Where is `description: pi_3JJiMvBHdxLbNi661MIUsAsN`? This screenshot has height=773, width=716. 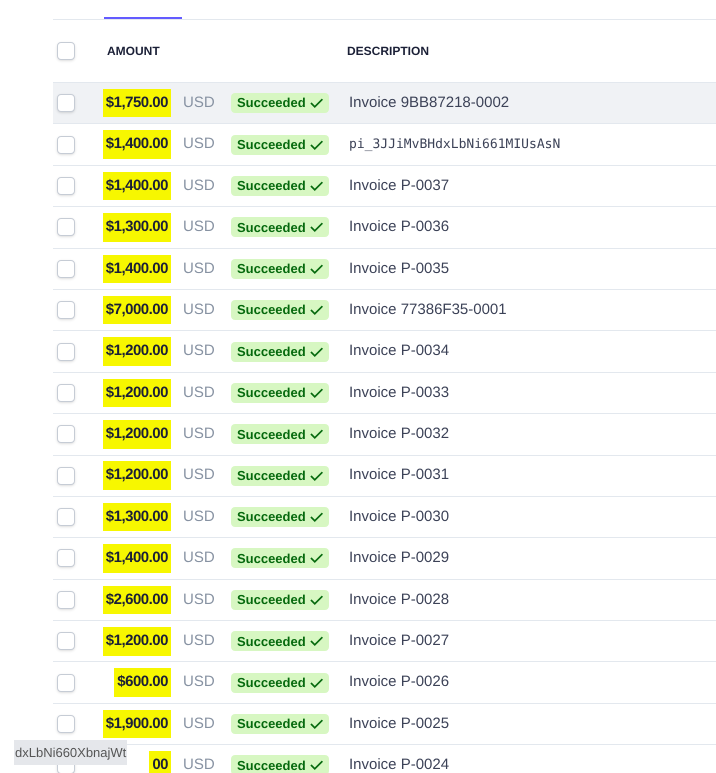 description: pi_3JJiMvBHdxLbNi661MIUsAsN is located at coordinates (454, 145).